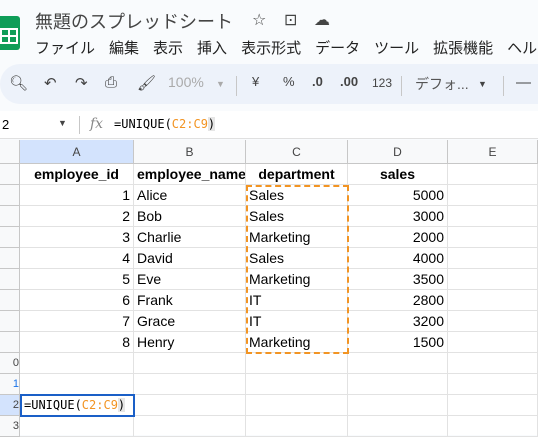 The width and height of the screenshot is (538, 437). Describe the element at coordinates (271, 47) in the screenshot. I see `menu-format: 表示形式` at that location.